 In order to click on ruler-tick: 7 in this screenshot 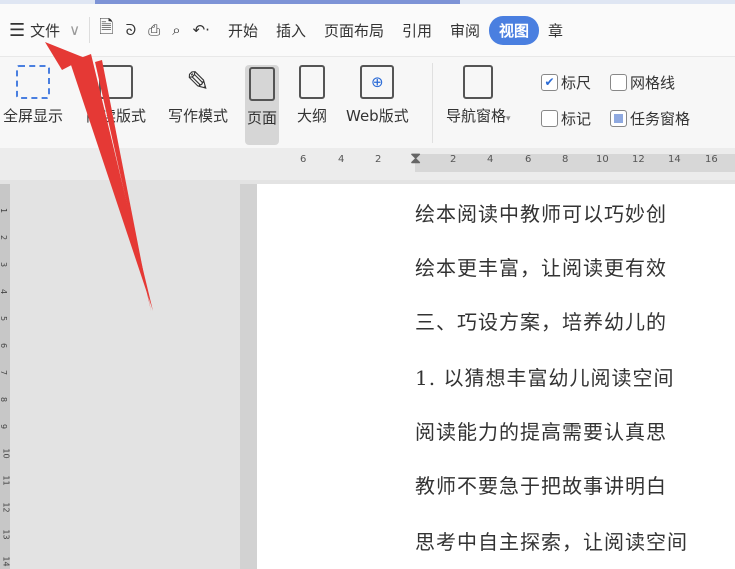, I will do `click(4, 372)`.